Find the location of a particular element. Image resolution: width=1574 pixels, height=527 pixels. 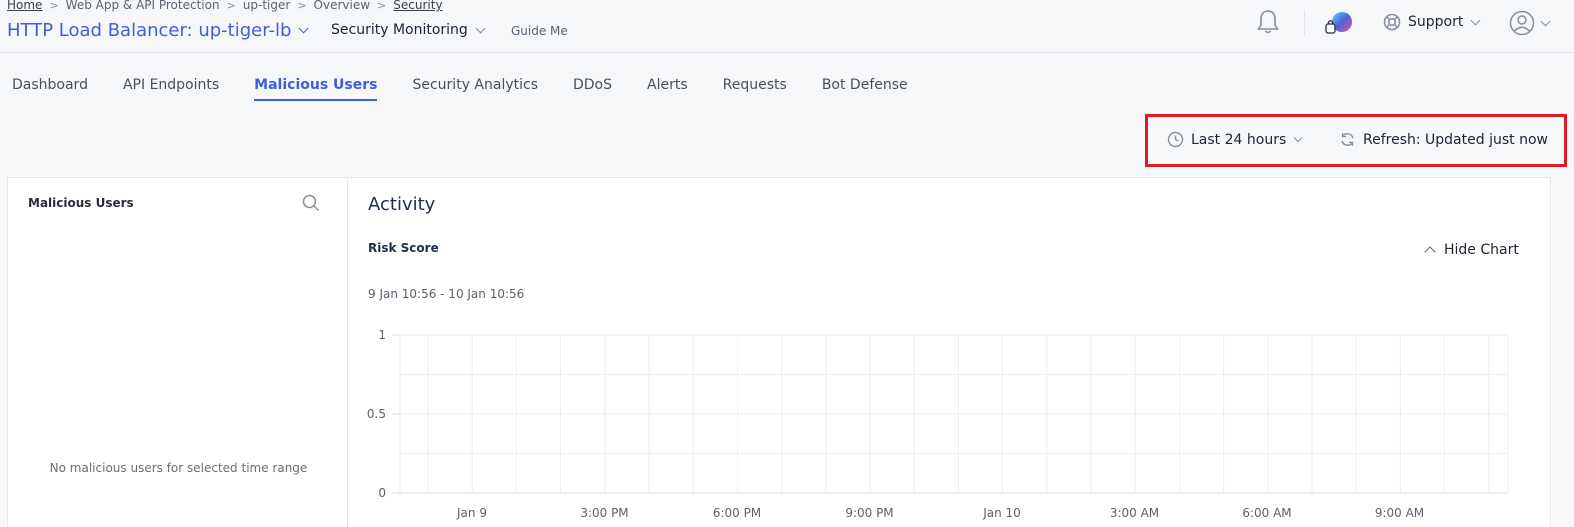

support-label: Support is located at coordinates (1436, 22).